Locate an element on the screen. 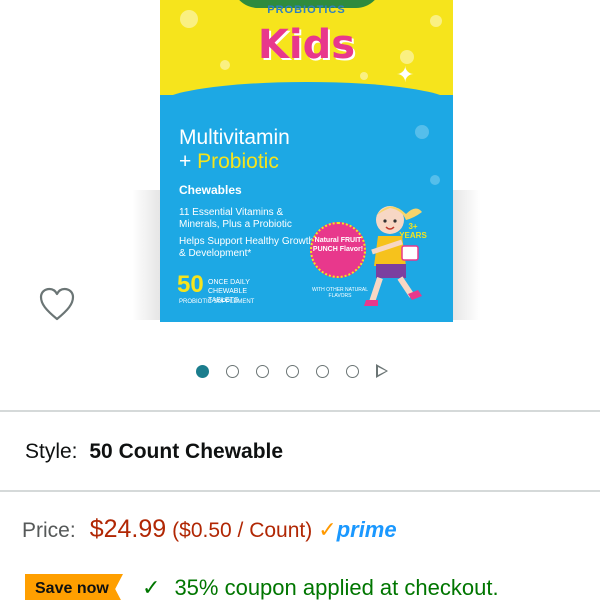  tablet-count: 50 is located at coordinates (190, 284).